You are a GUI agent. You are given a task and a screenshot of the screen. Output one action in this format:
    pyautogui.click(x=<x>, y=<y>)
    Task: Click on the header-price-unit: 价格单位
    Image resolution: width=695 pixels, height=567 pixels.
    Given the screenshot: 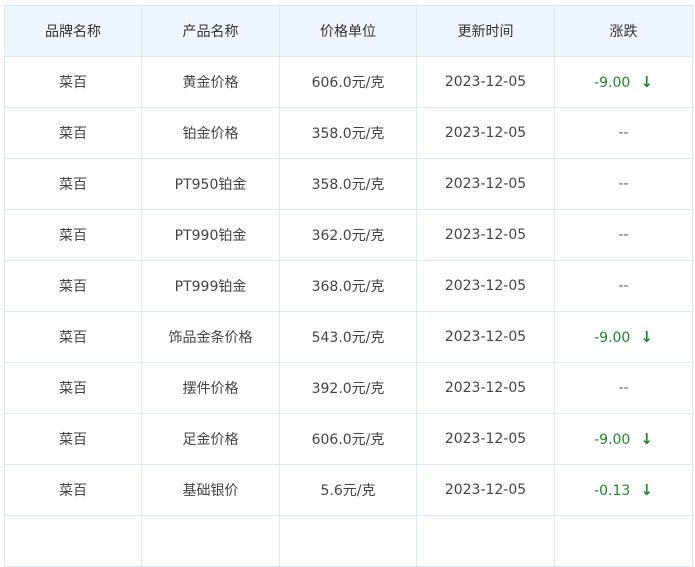 What is the action you would take?
    pyautogui.click(x=348, y=31)
    